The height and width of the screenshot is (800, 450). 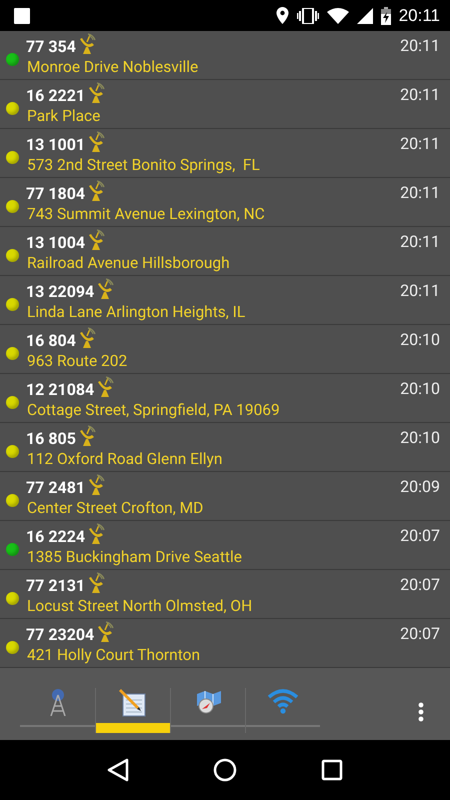 What do you see at coordinates (51, 438) in the screenshot?
I see `unit-number: 16 805` at bounding box center [51, 438].